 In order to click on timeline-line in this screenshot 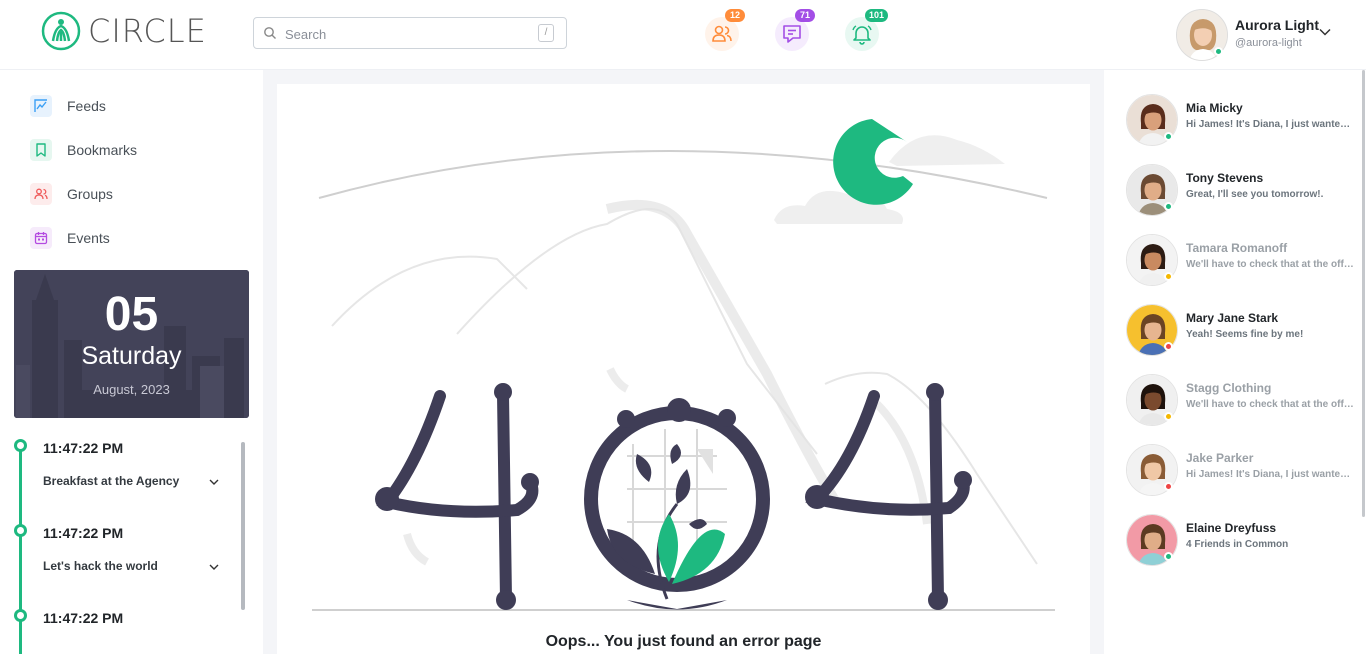, I will do `click(20, 549)`.